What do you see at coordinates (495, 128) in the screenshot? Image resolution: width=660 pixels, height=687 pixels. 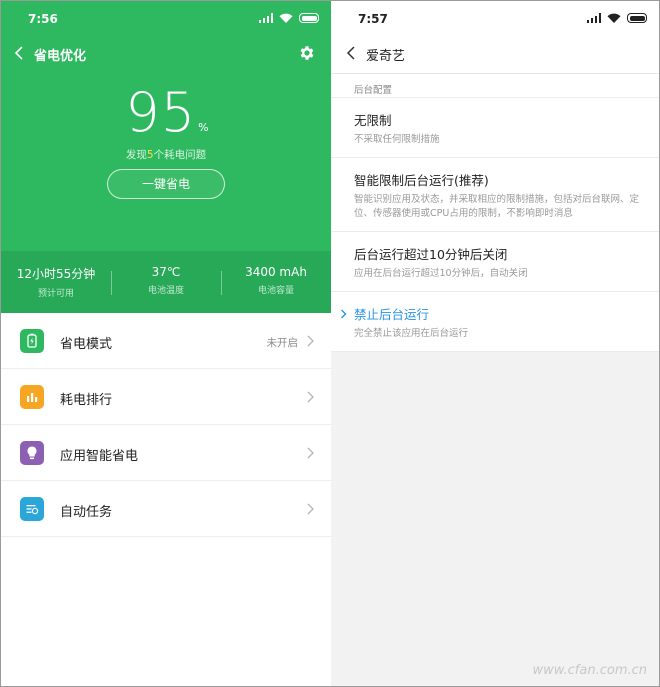 I see `option-no-restriction: 无限制 不采取任何限制措施` at bounding box center [495, 128].